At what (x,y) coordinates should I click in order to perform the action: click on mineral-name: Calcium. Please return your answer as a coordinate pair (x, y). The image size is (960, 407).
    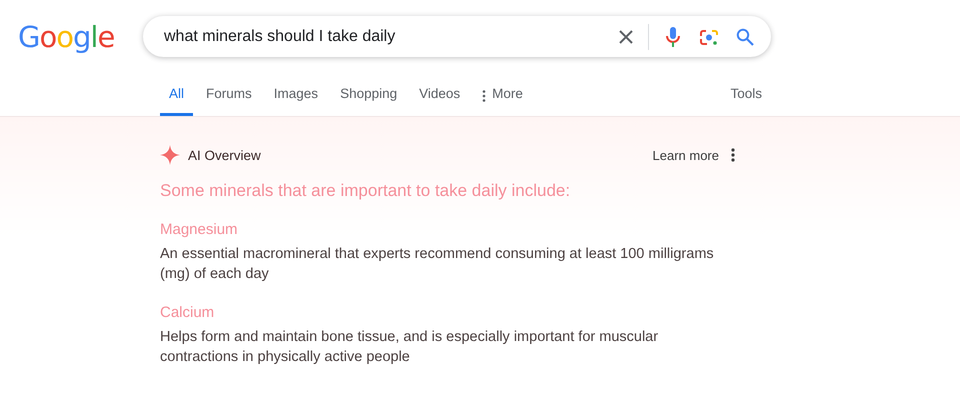
    Looking at the image, I should click on (188, 312).